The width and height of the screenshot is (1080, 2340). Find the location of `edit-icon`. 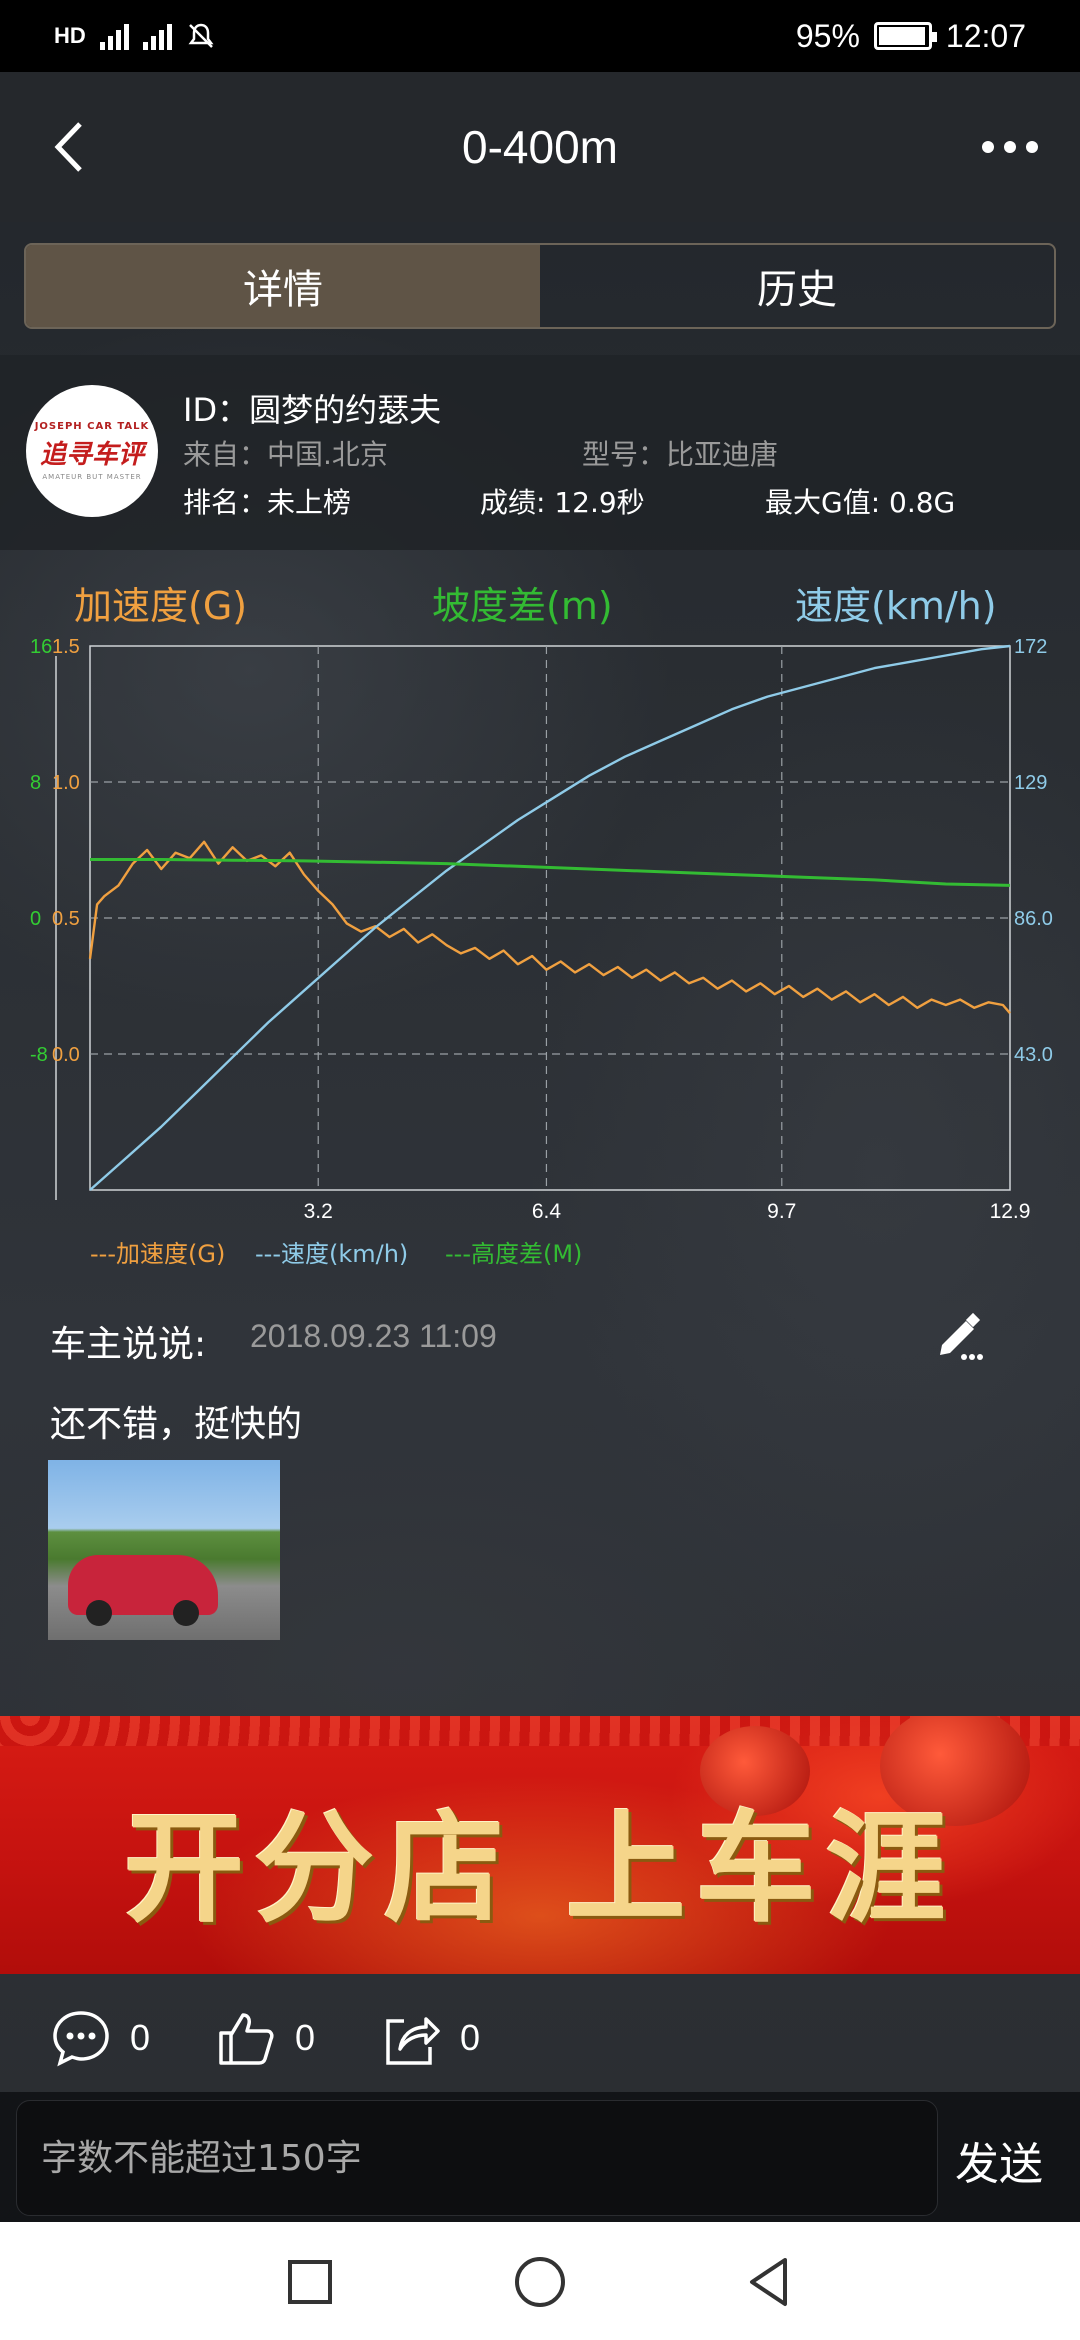

edit-icon is located at coordinates (960, 1335).